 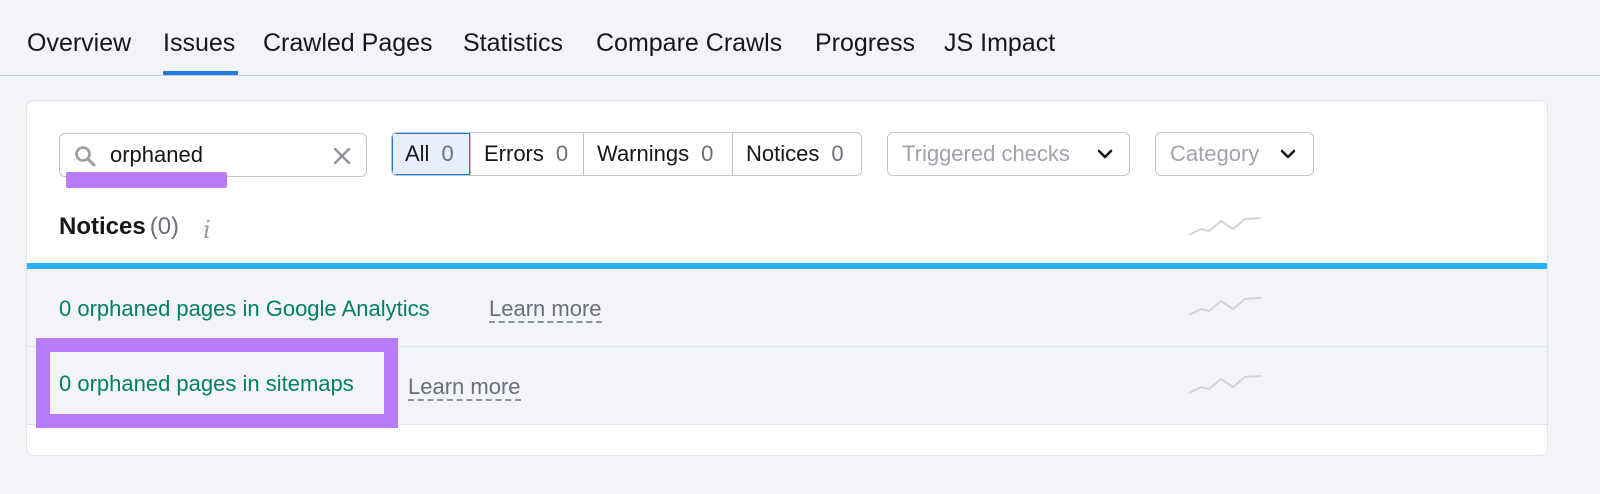 I want to click on close-icon, so click(x=342, y=156).